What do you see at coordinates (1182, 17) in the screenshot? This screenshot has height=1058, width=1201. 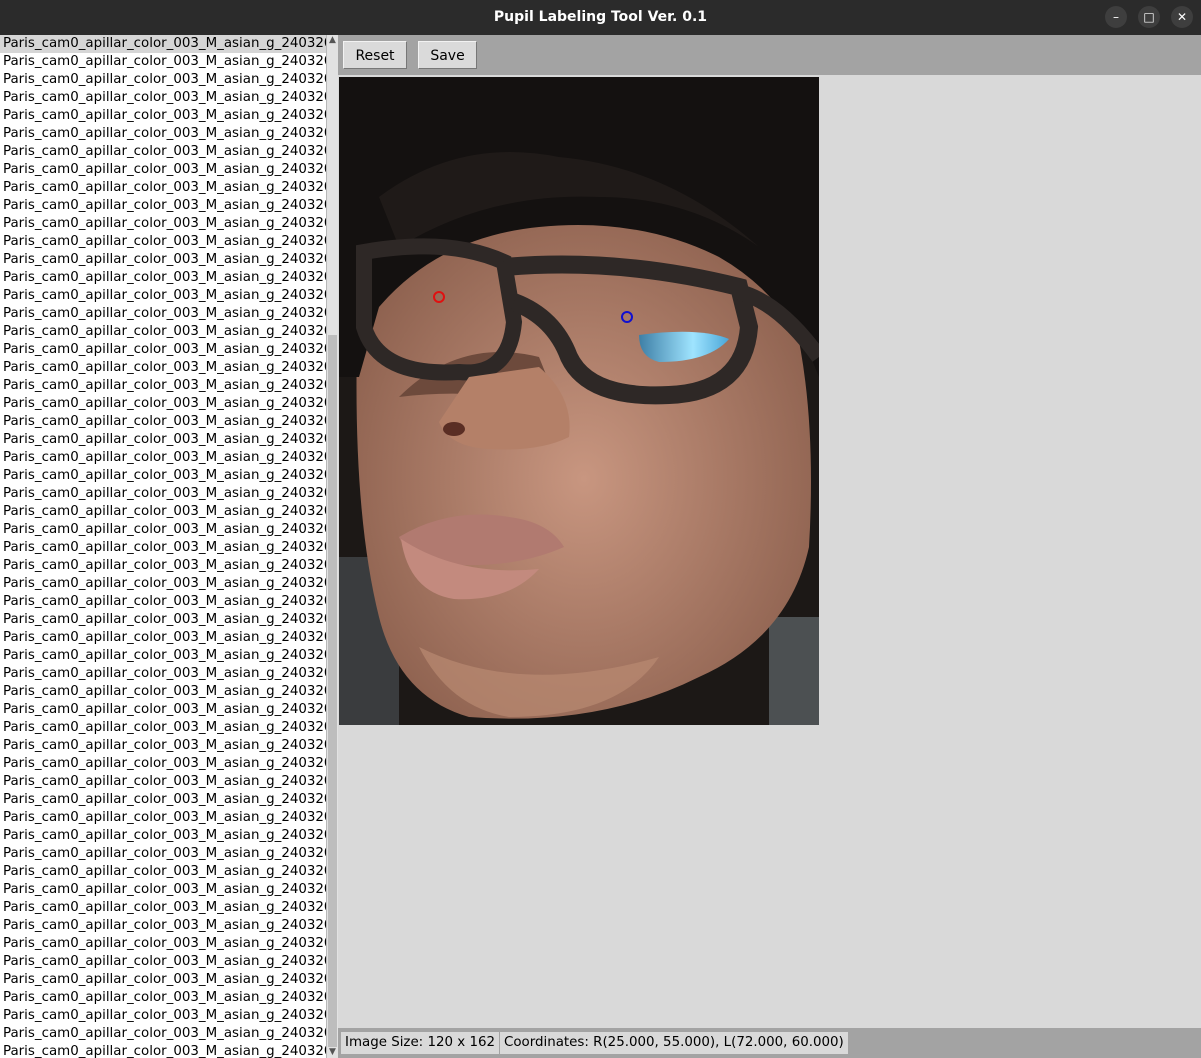 I see `close-button: ✕` at bounding box center [1182, 17].